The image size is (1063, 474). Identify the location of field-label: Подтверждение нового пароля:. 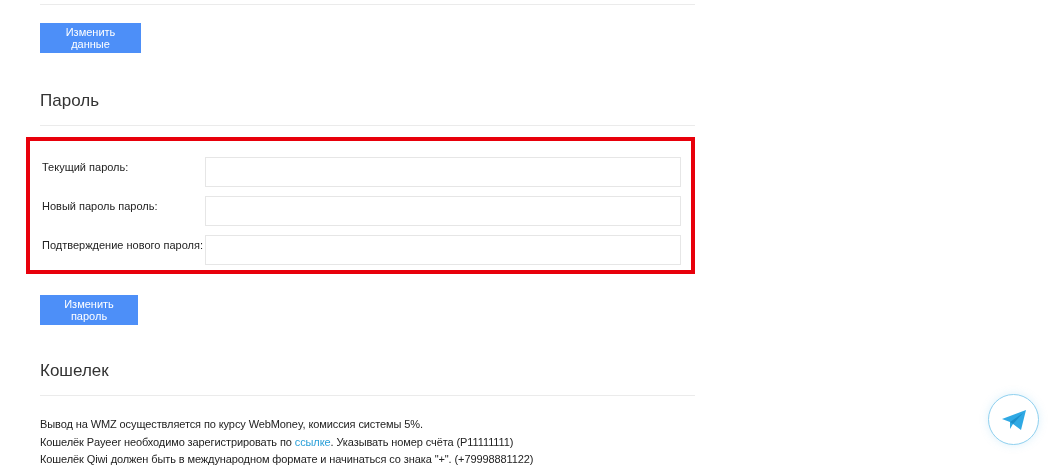
(123, 244).